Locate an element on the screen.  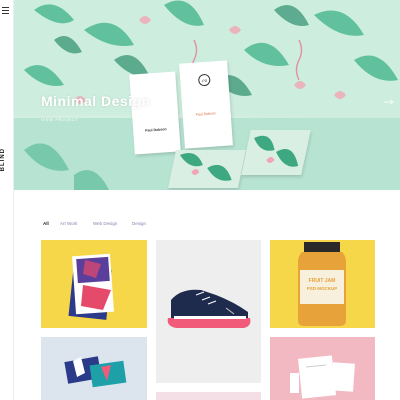
business-card-left: Paul Dobson is located at coordinates (155, 113).